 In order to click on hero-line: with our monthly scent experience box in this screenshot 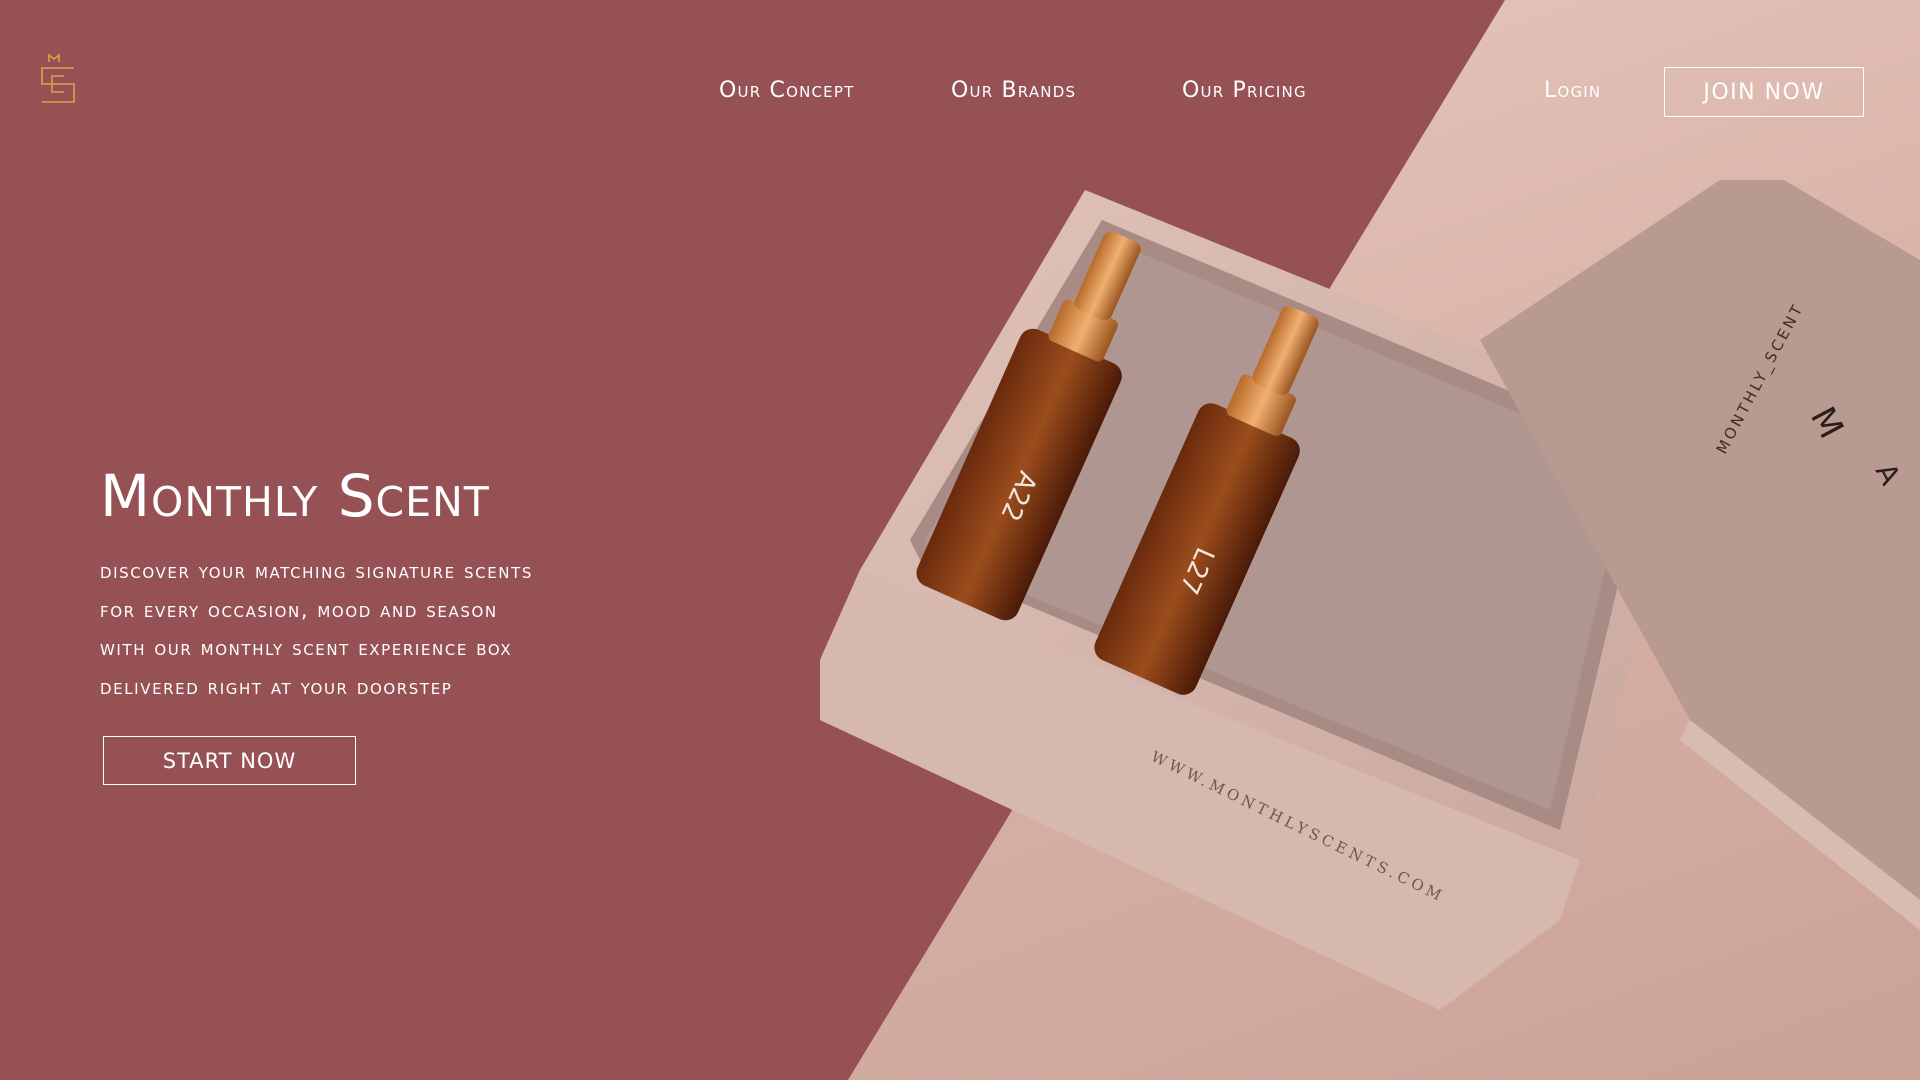, I will do `click(306, 648)`.